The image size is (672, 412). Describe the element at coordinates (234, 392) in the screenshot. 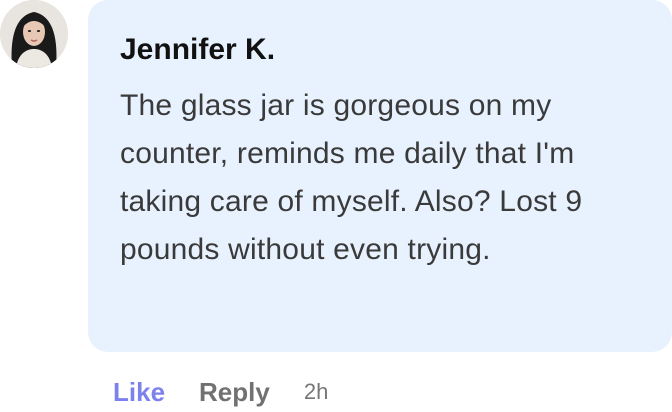

I see `reply-button: Reply` at that location.